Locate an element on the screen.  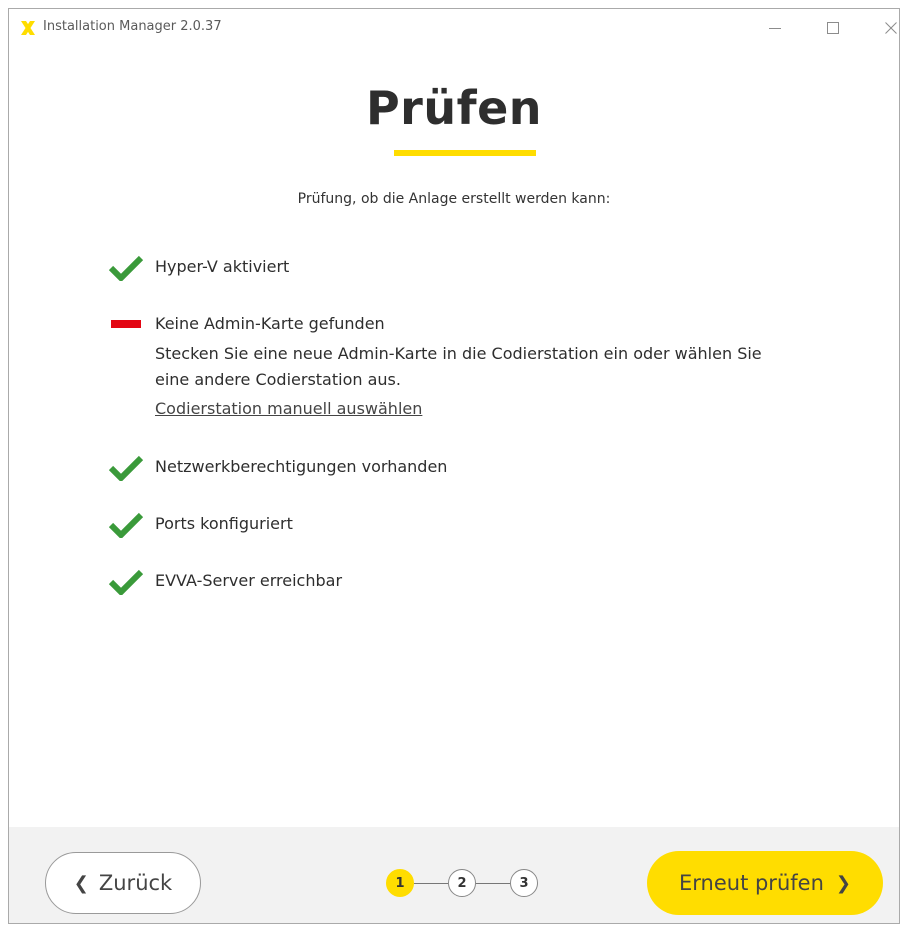
maximize-icon is located at coordinates (833, 28).